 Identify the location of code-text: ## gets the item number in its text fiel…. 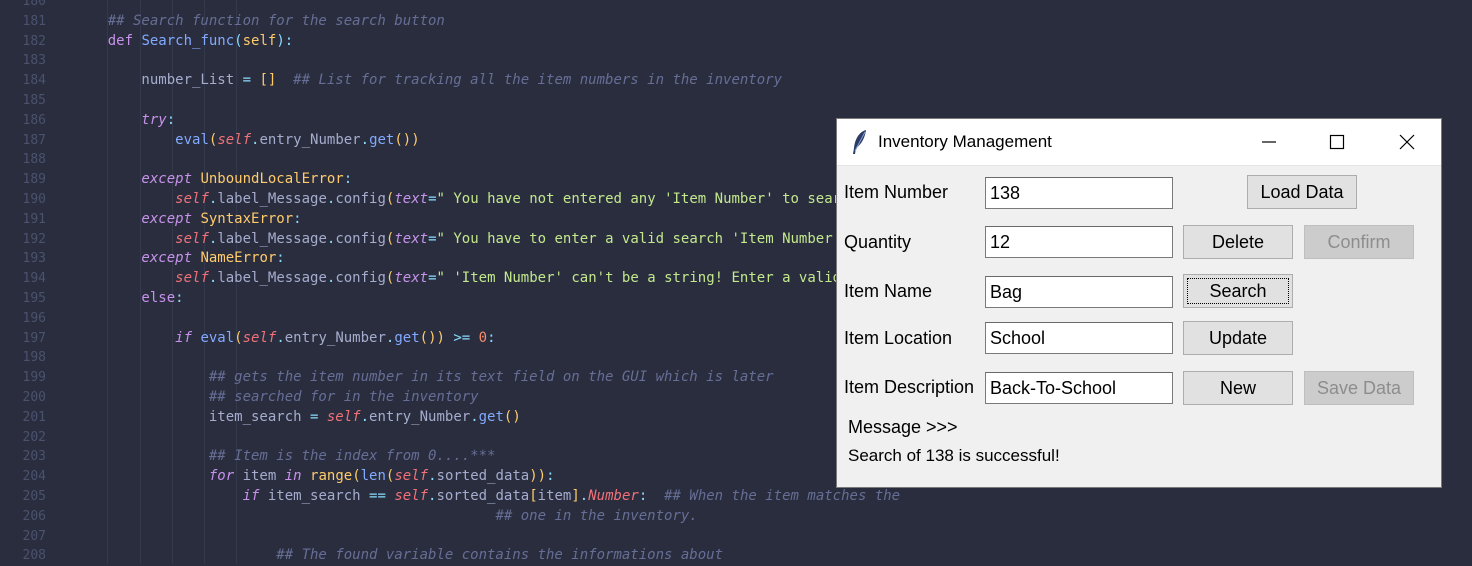
(424, 377).